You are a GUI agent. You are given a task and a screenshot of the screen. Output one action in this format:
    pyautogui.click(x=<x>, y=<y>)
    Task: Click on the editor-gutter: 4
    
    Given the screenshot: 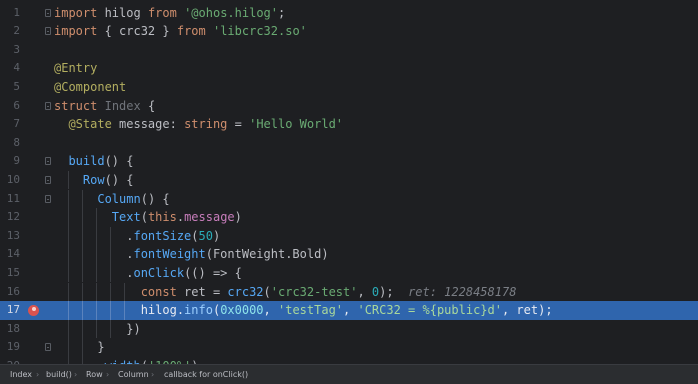 What is the action you would take?
    pyautogui.click(x=24, y=68)
    